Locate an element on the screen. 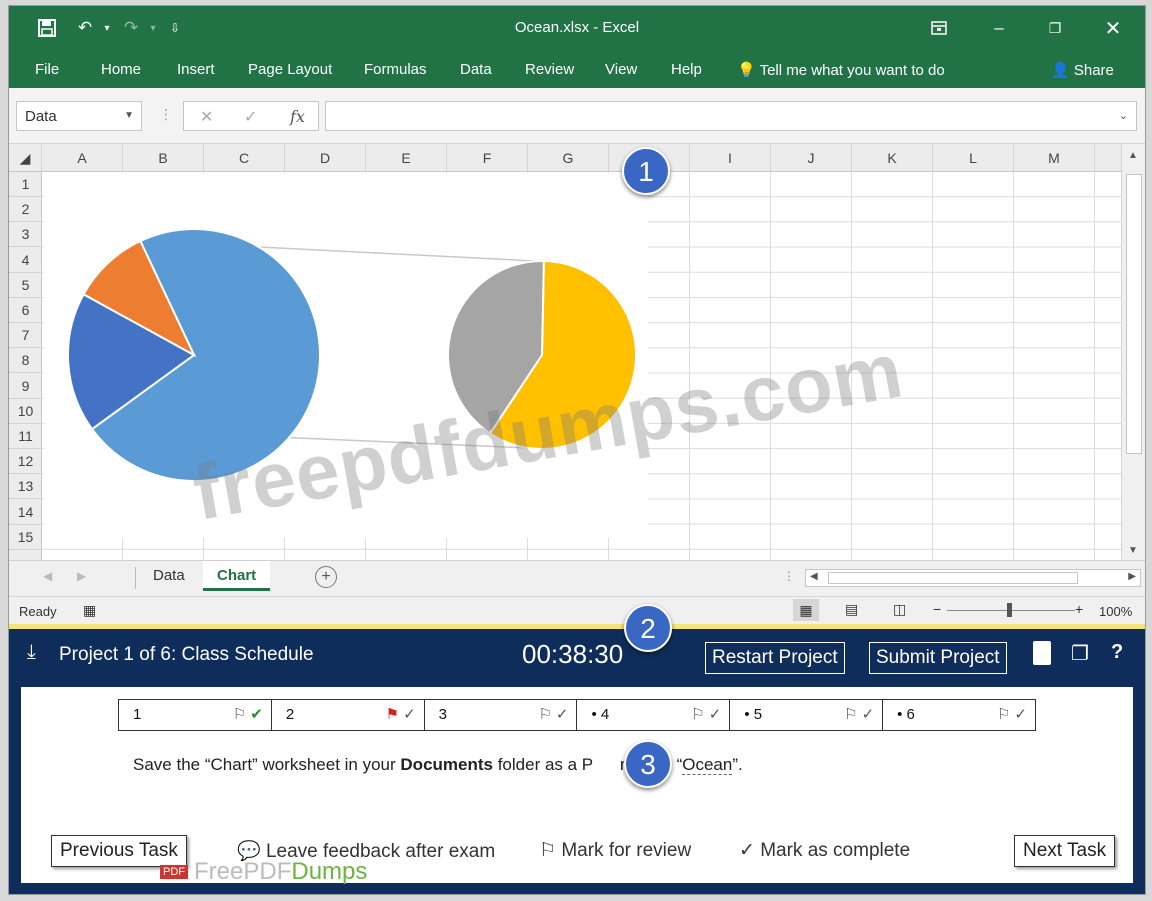  sheet-tab-chart: Chart is located at coordinates (237, 576).